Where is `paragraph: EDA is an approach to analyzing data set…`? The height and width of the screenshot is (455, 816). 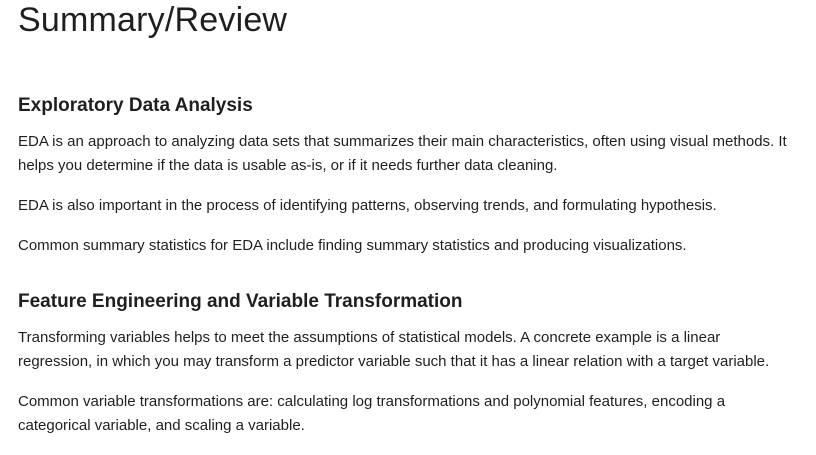
paragraph: EDA is an approach to analyzing data set… is located at coordinates (402, 153).